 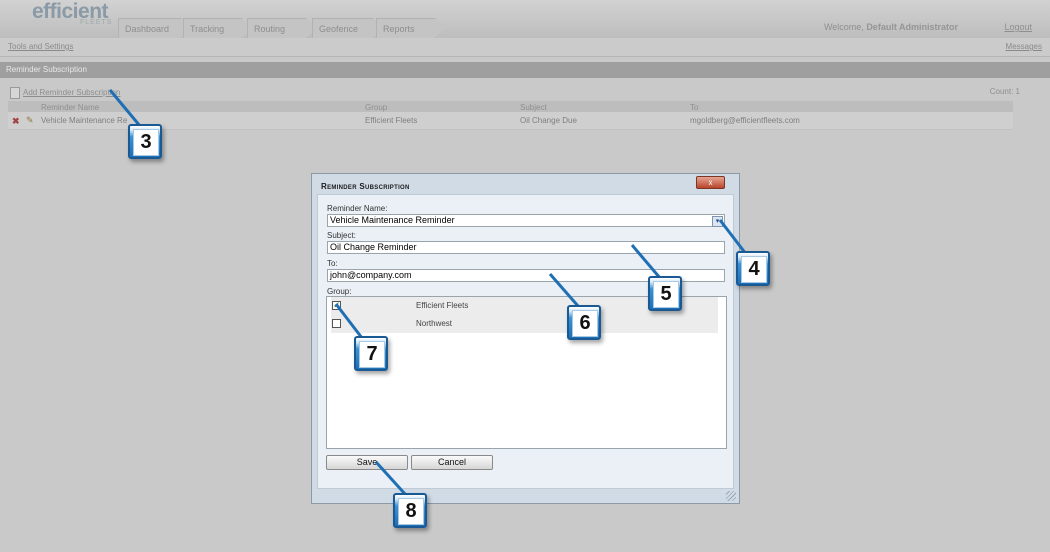 I want to click on tab-dashboard: Dashboard, so click(x=154, y=28).